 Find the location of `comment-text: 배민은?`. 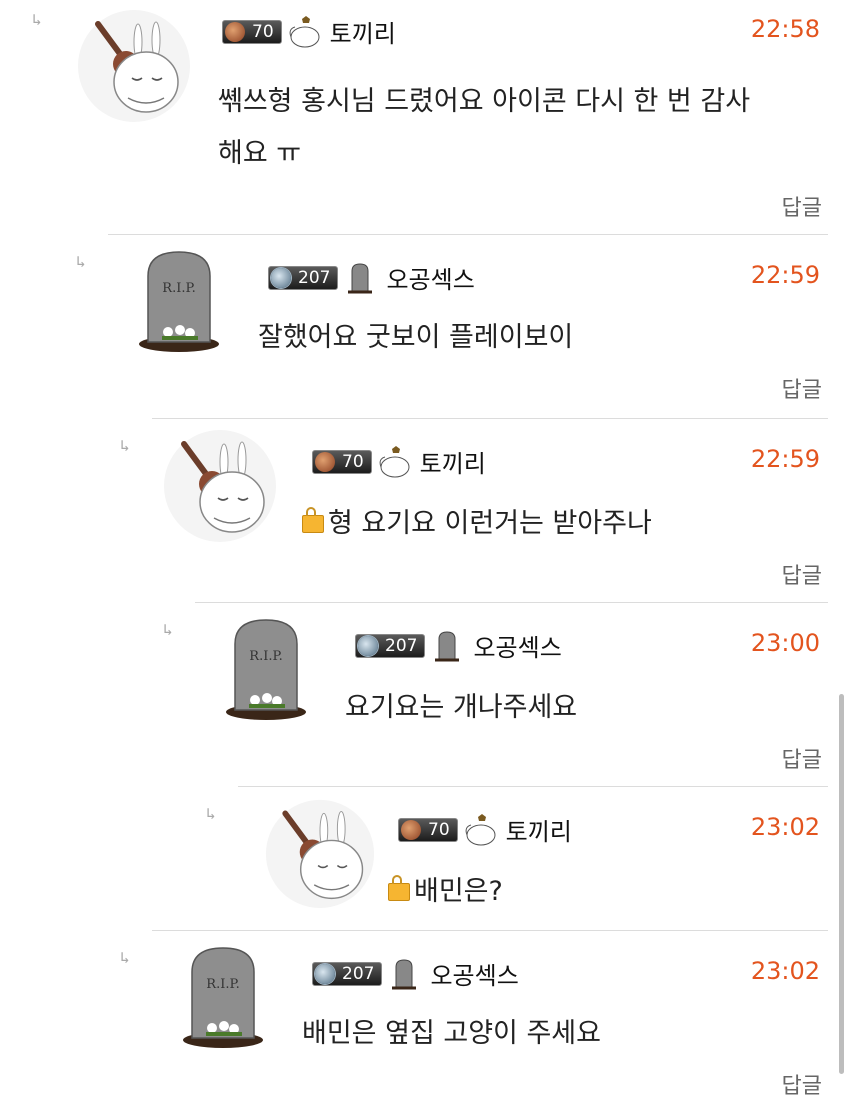

comment-text: 배민은? is located at coordinates (445, 892).